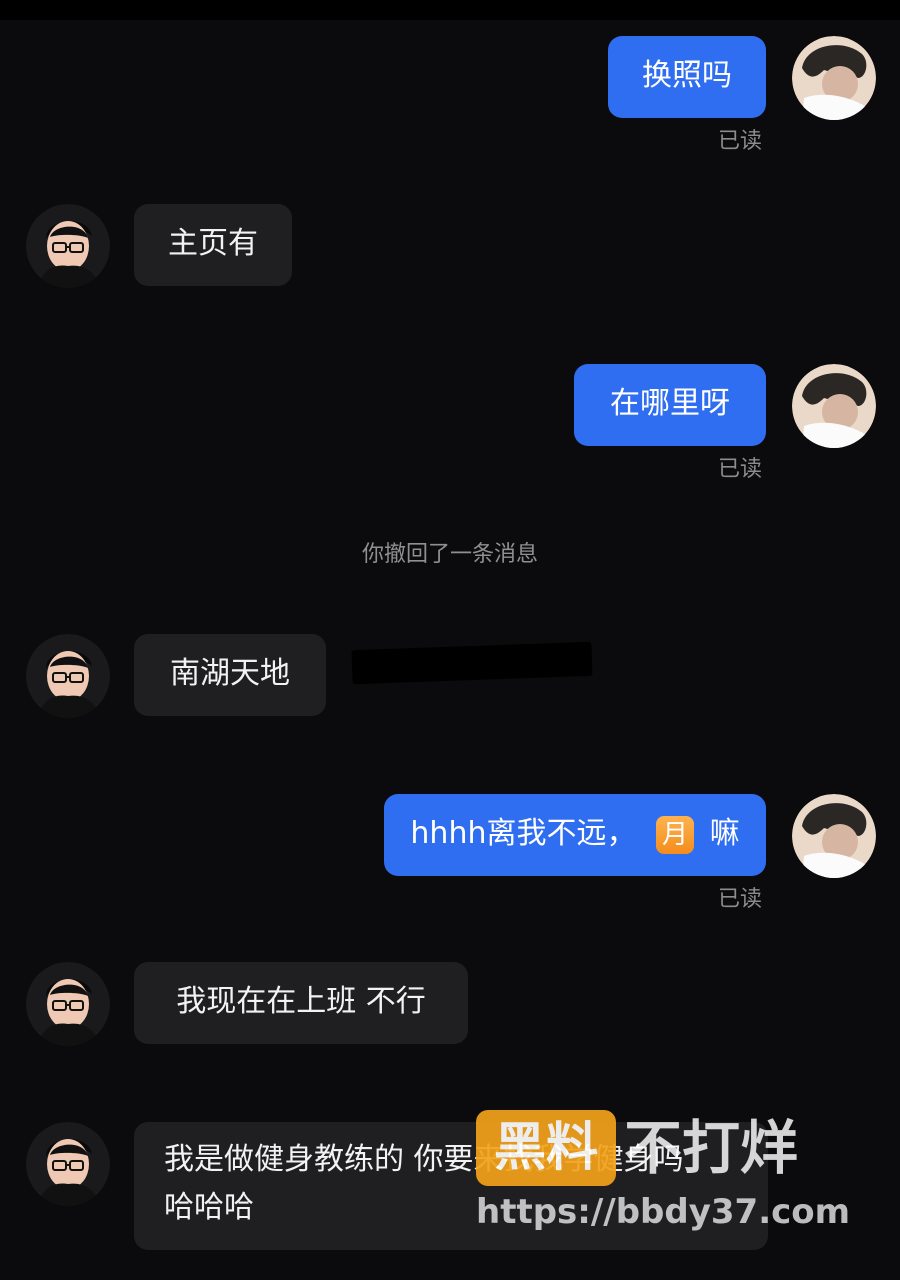  What do you see at coordinates (724, 833) in the screenshot?
I see `message-text-after-emoji: 嘛` at bounding box center [724, 833].